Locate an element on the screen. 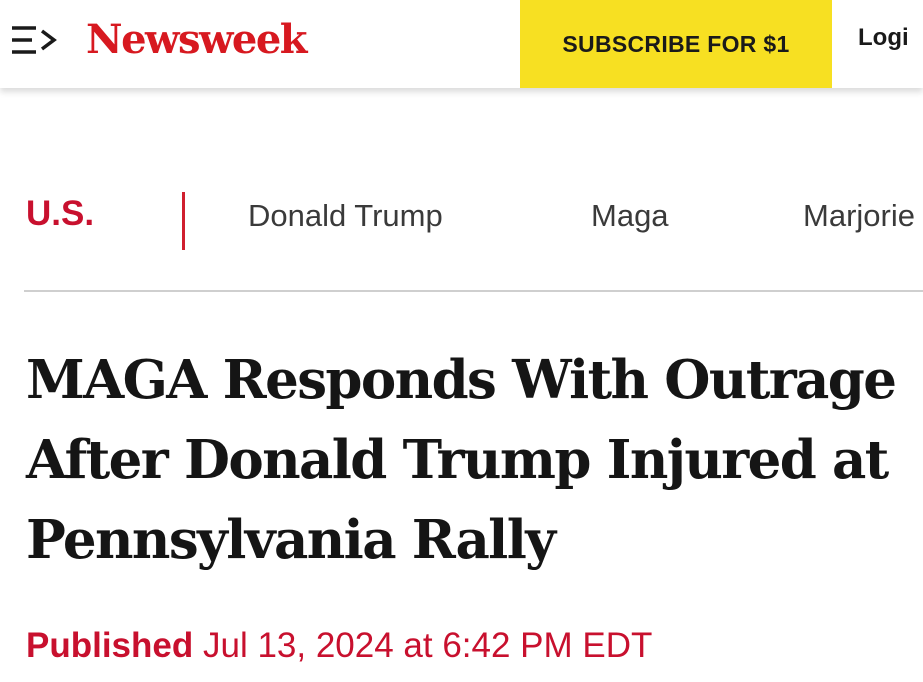 The image size is (923, 682). menu-button is located at coordinates (37, 42).